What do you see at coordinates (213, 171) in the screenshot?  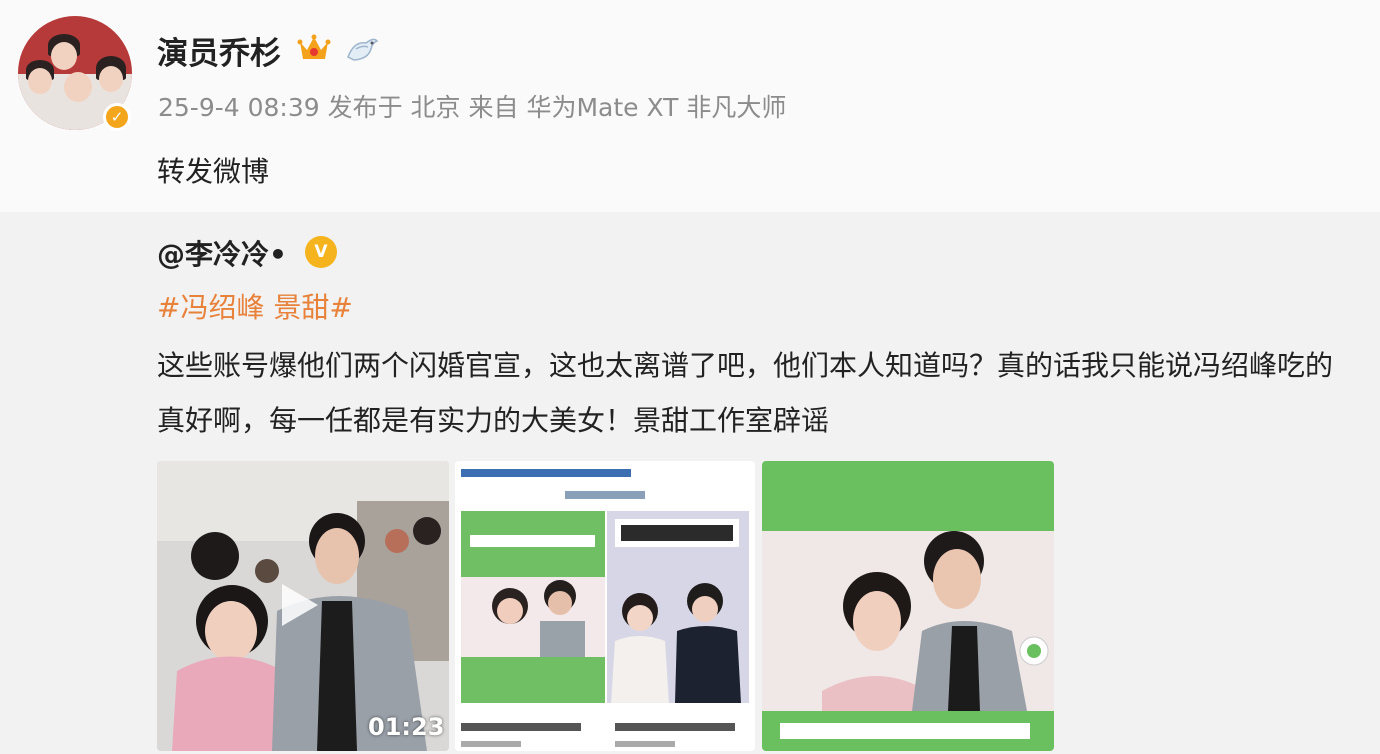 I see `post-text: 转发微博` at bounding box center [213, 171].